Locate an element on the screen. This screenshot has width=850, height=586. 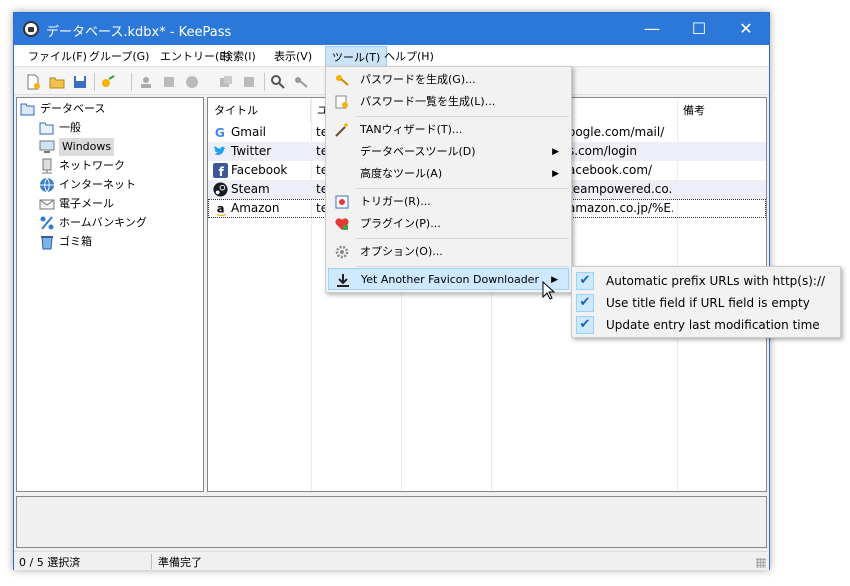
status-separator is located at coordinates (151, 561).